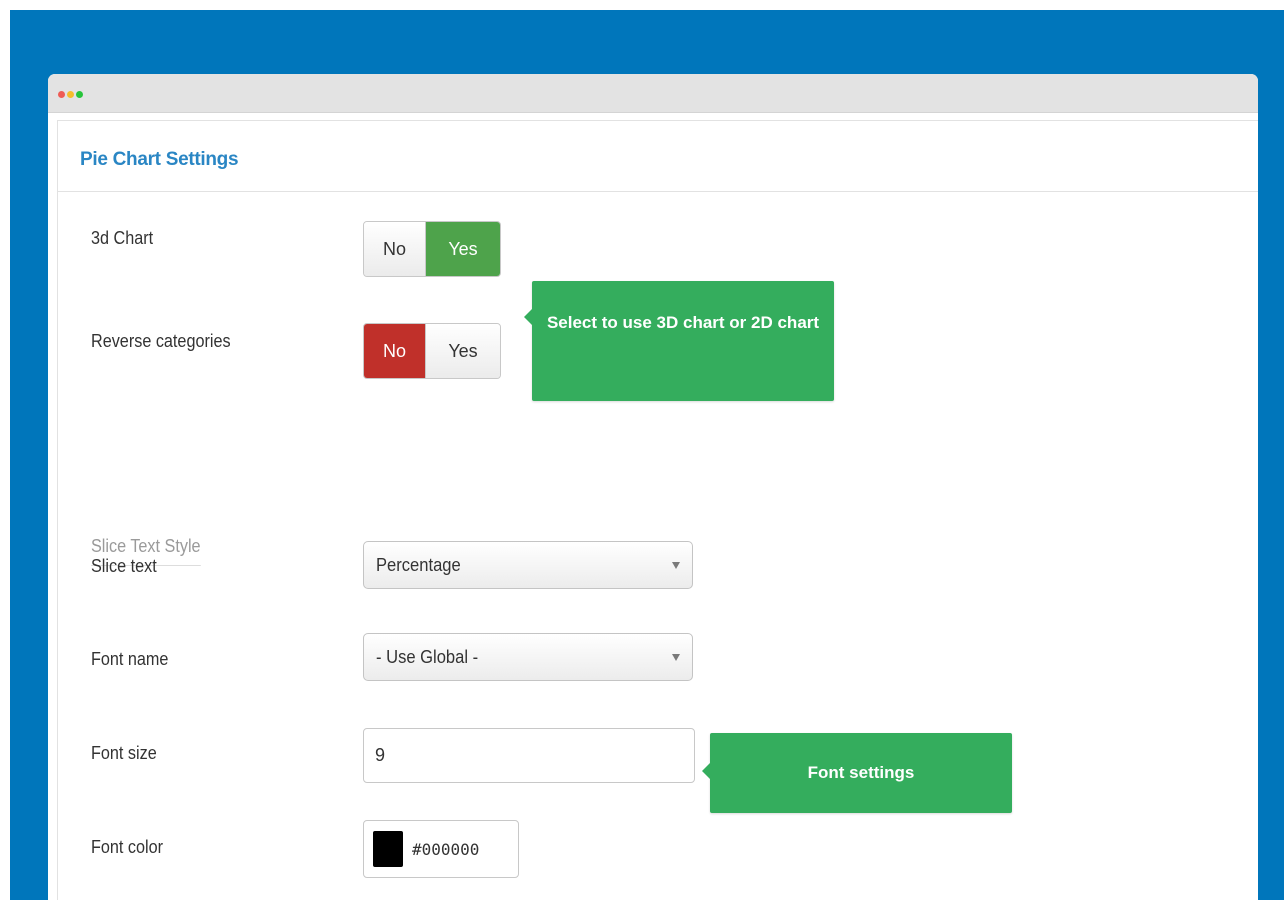 This screenshot has width=1284, height=900. What do you see at coordinates (658, 156) in the screenshot?
I see `panel-header: Pie Chart Settings` at bounding box center [658, 156].